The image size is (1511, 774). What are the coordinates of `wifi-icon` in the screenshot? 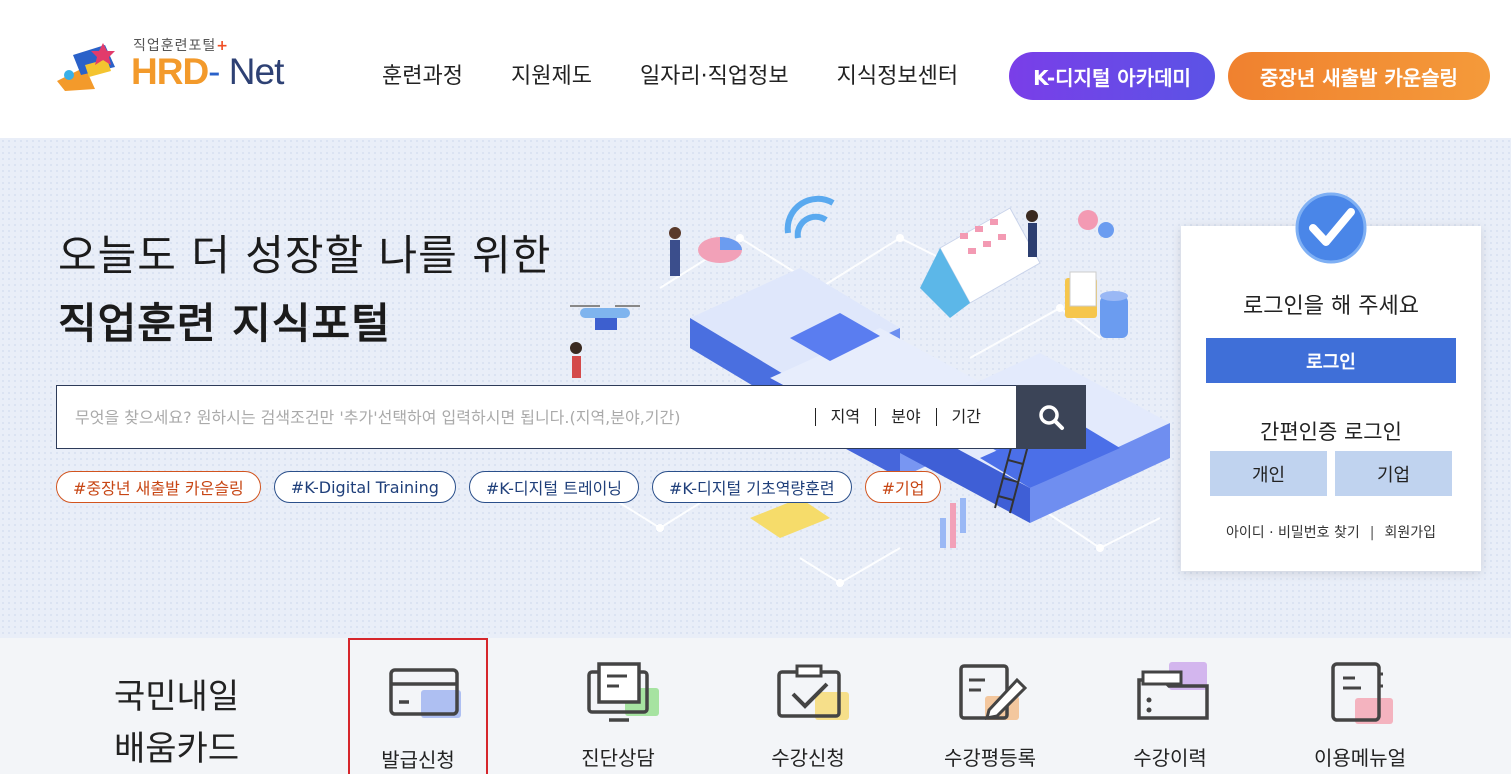 It's located at (809, 217).